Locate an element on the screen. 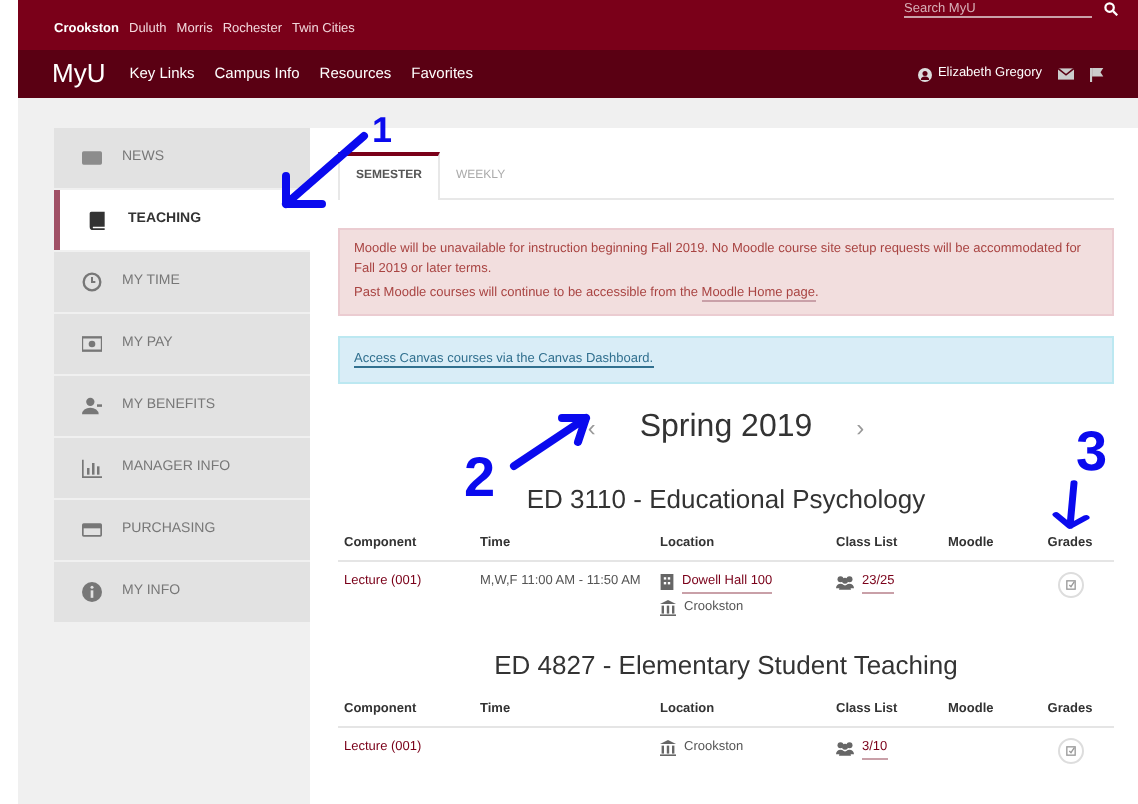  term-title: Spring 2019 is located at coordinates (726, 427).